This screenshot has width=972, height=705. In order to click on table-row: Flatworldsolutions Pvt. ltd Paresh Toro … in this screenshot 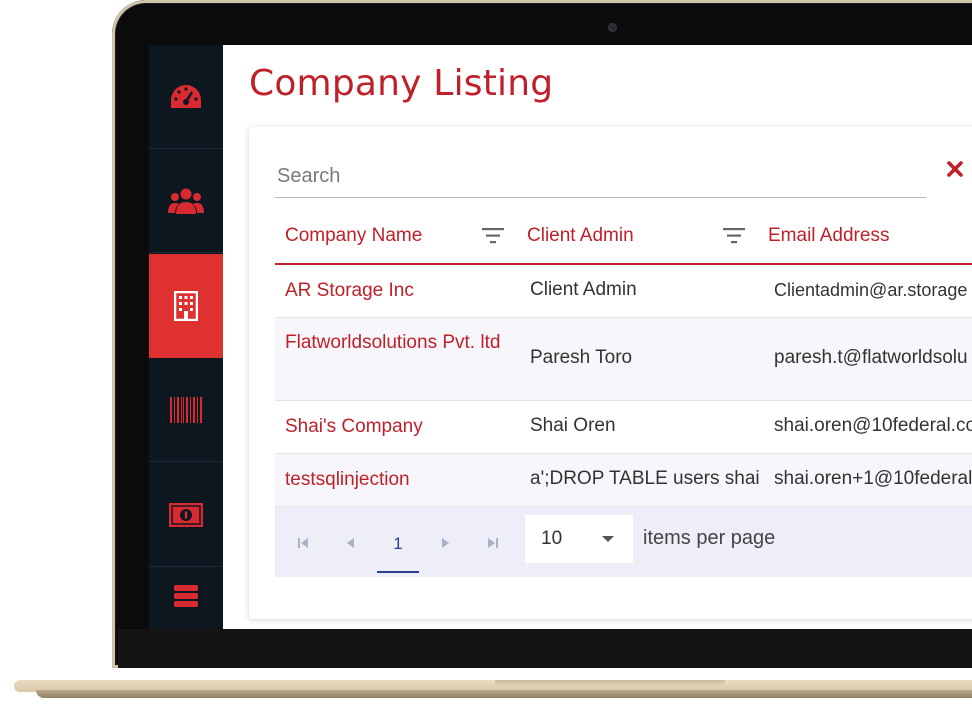, I will do `click(623, 359)`.